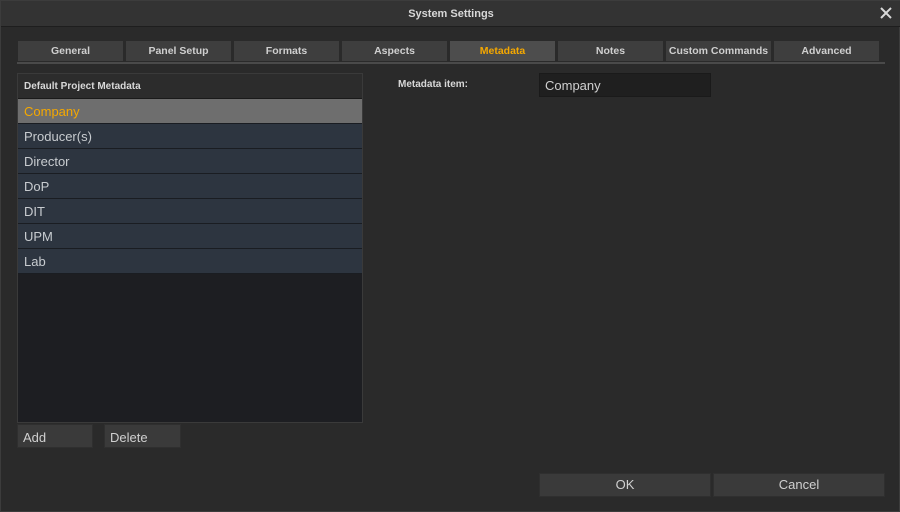 Image resolution: width=900 pixels, height=512 pixels. I want to click on list-item: DIT, so click(190, 211).